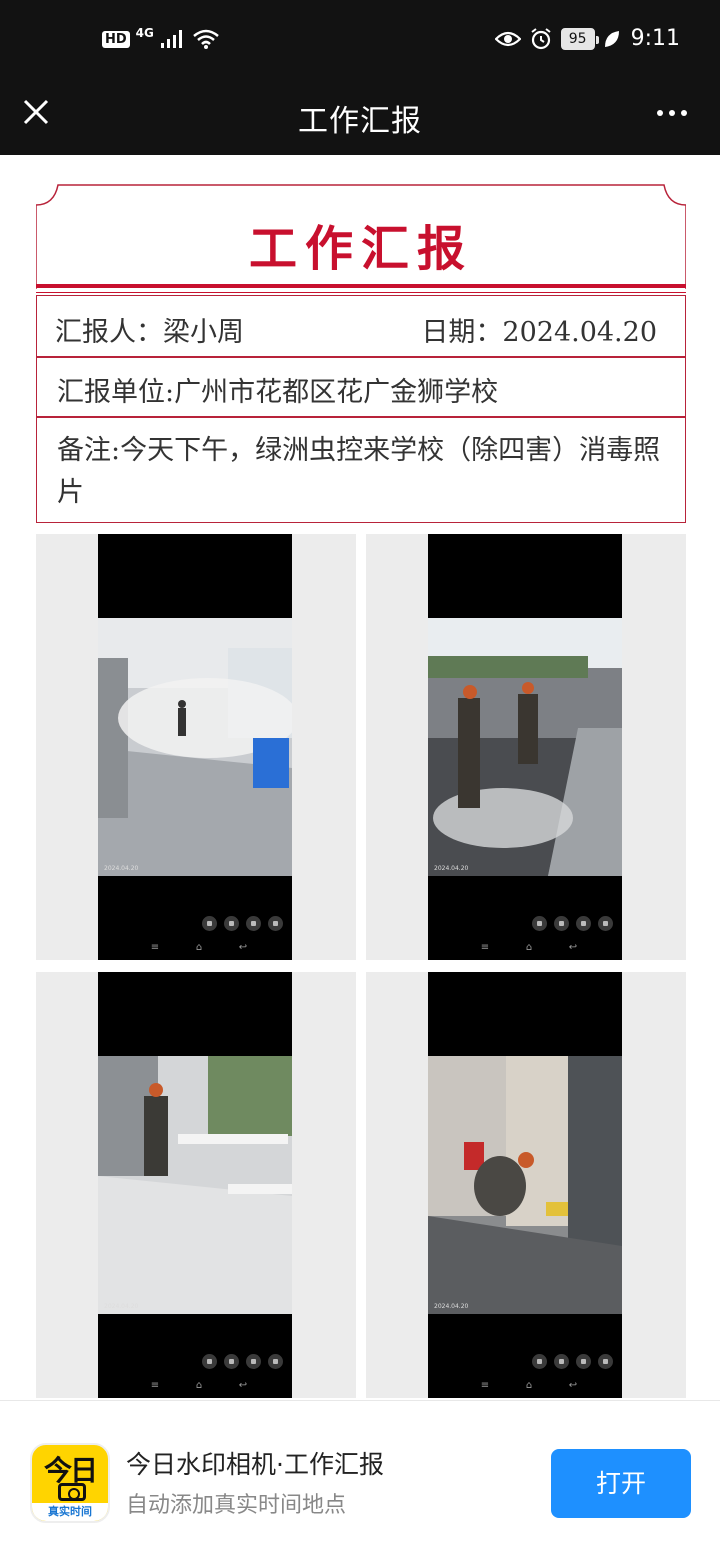  I want to click on page-title: 工作汇报, so click(360, 121).